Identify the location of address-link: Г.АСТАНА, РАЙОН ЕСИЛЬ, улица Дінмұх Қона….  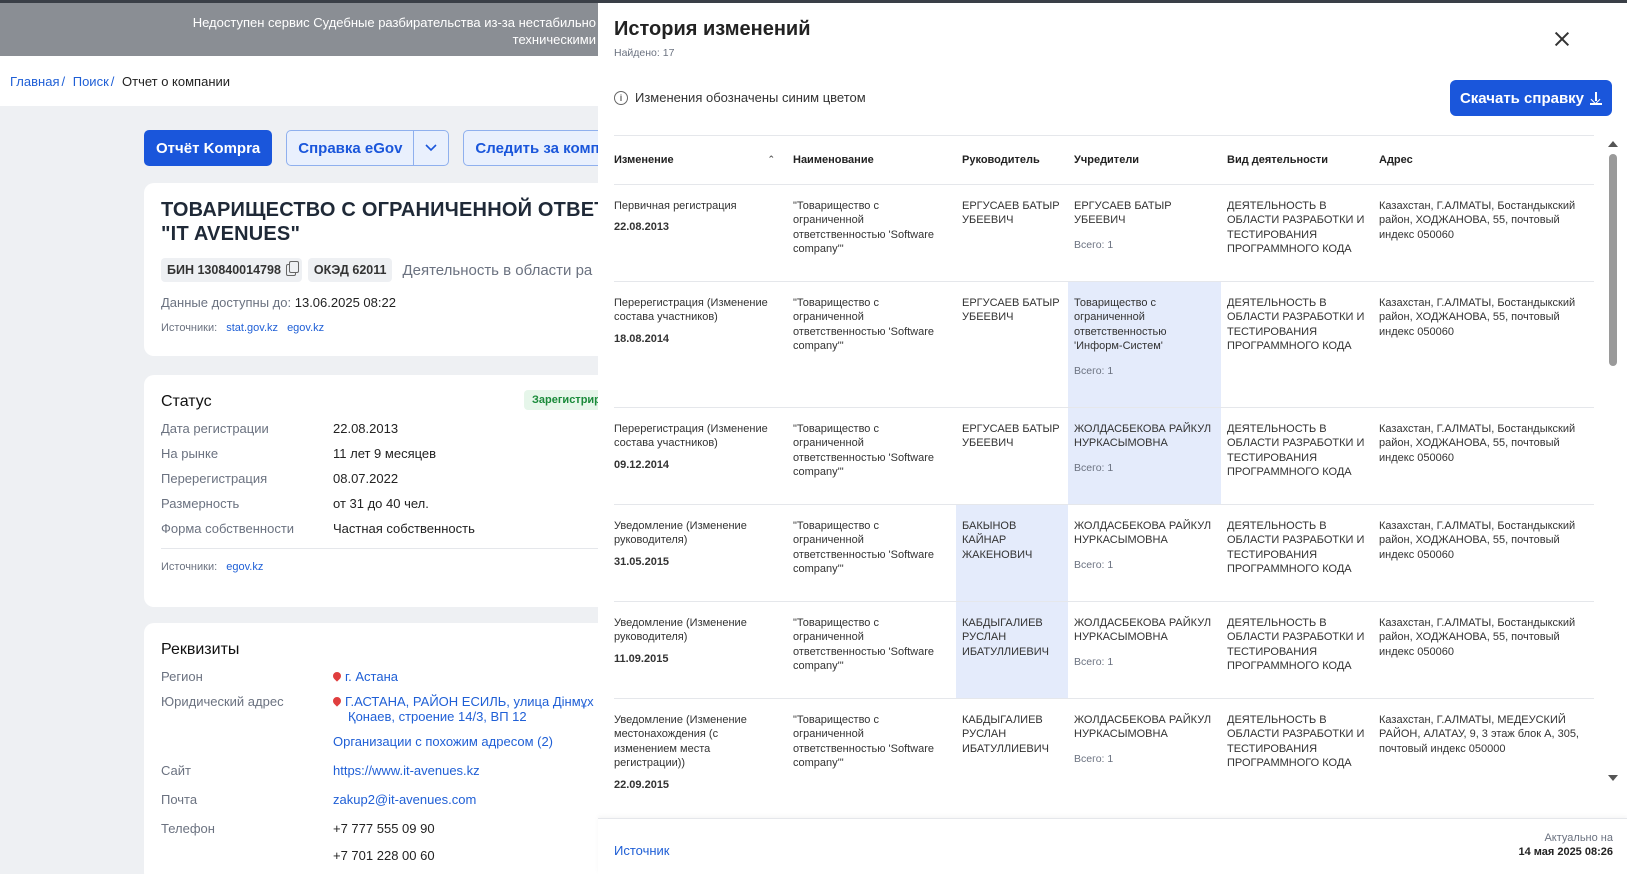
(462, 709).